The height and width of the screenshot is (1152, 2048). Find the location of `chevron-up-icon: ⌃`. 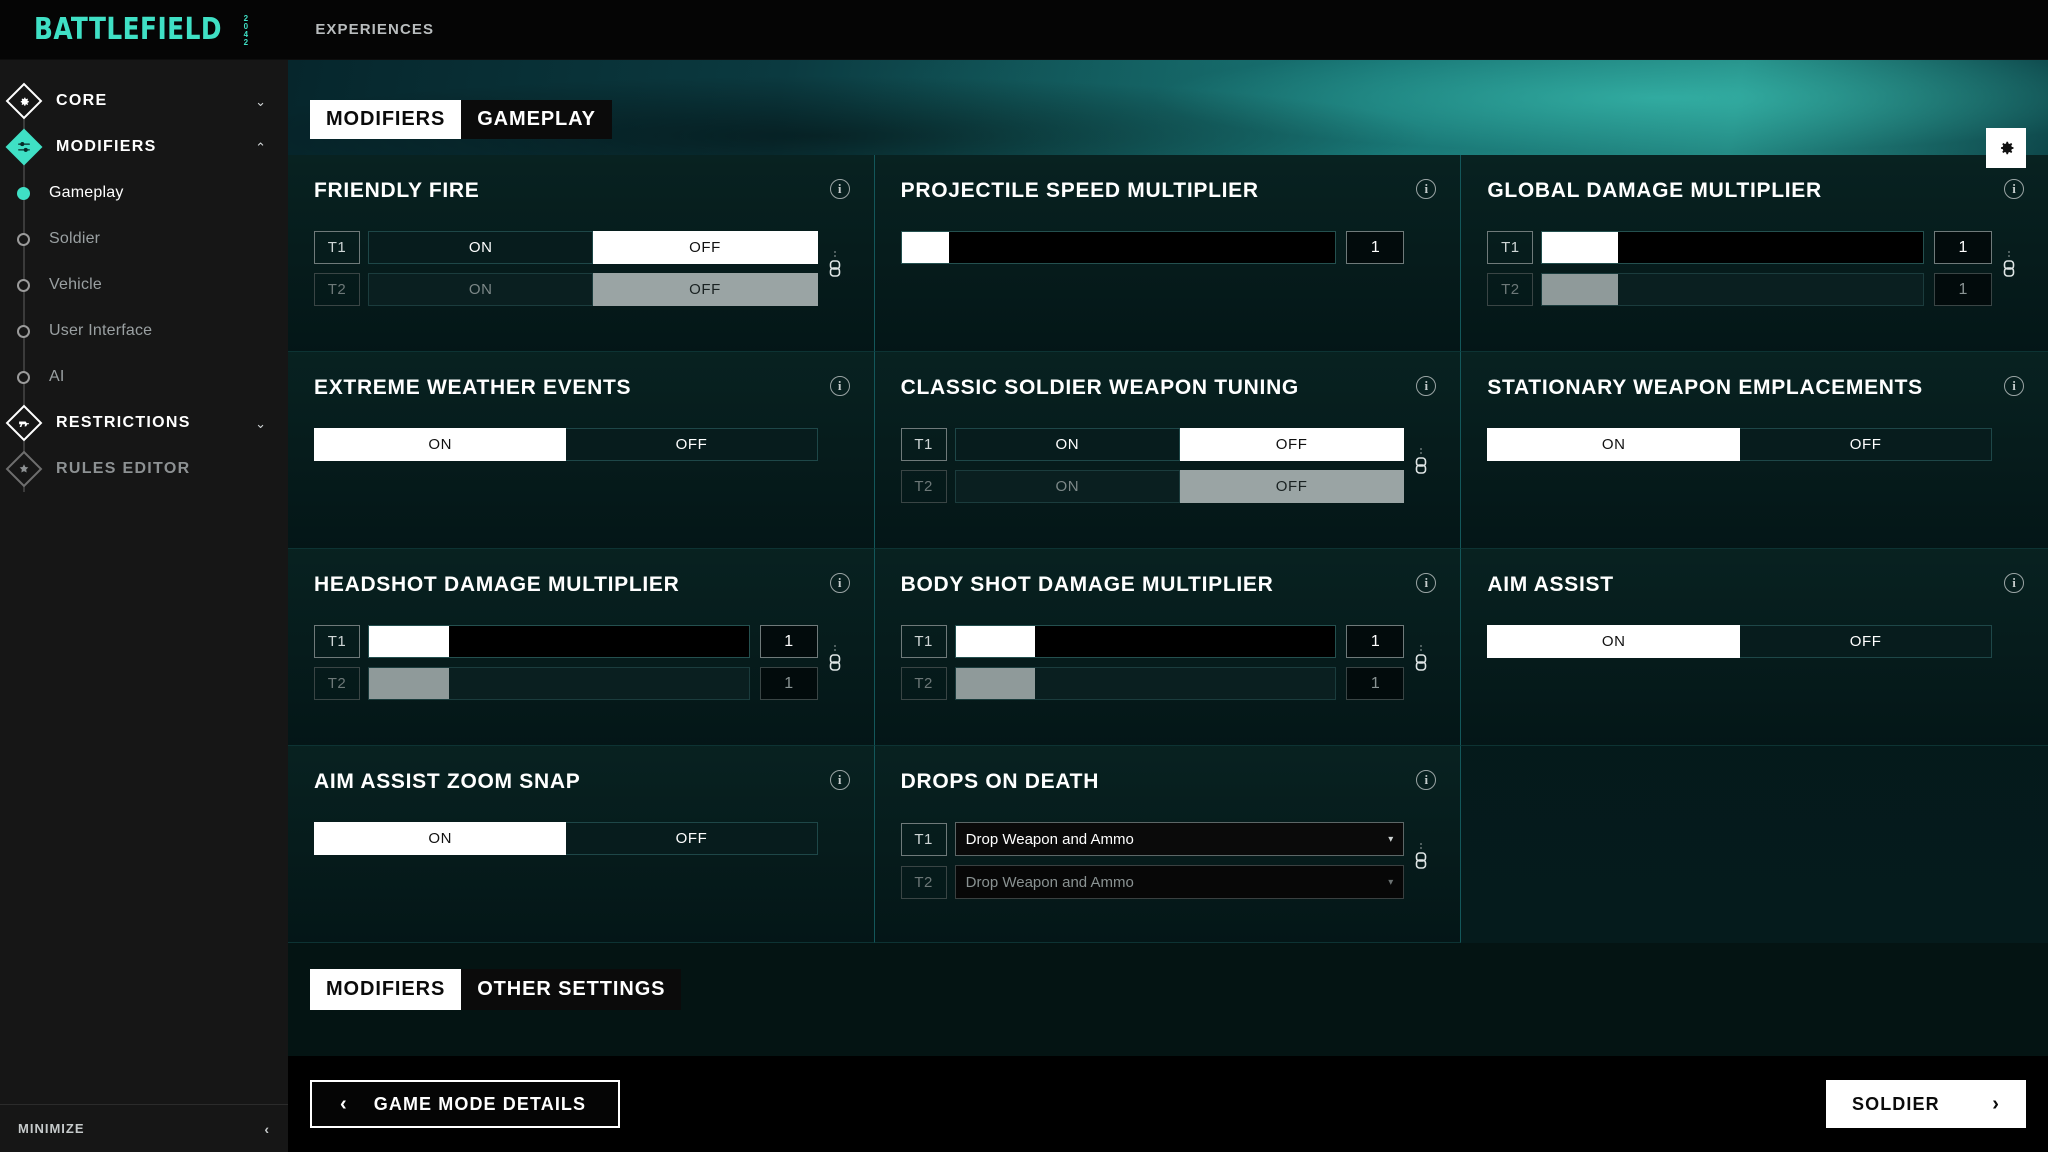

chevron-up-icon: ⌃ is located at coordinates (260, 147).